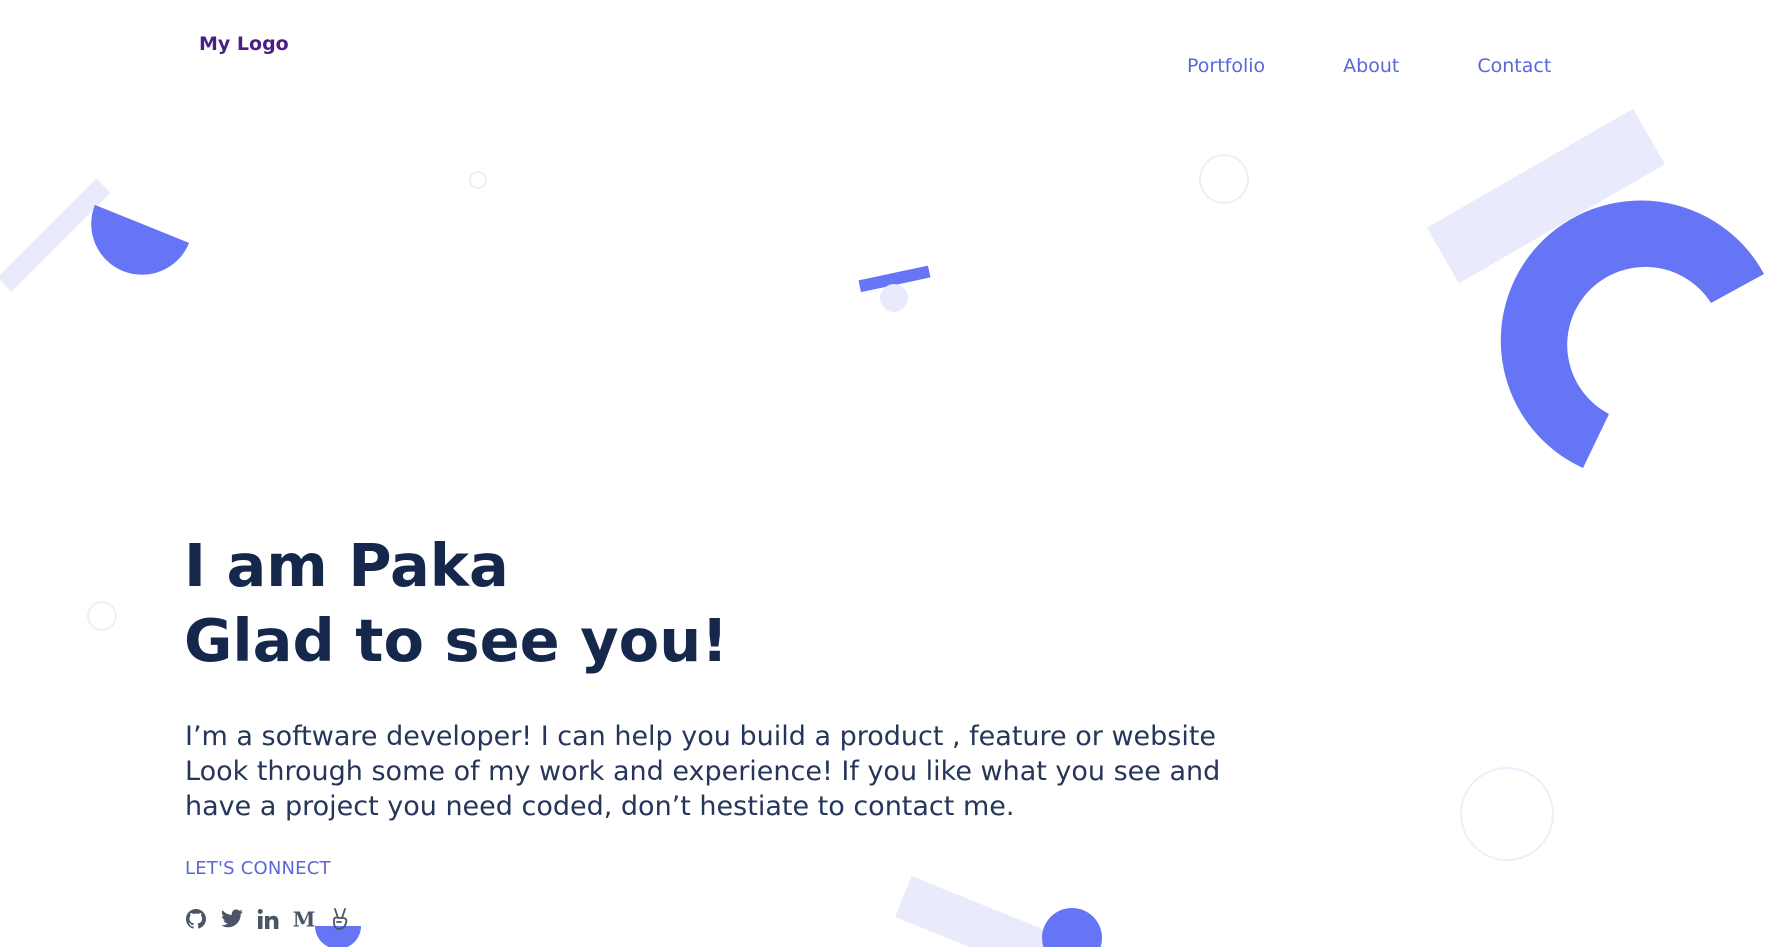 Image resolution: width=1790 pixels, height=947 pixels. Describe the element at coordinates (894, 279) in the screenshot. I see `small-bar-shape` at that location.